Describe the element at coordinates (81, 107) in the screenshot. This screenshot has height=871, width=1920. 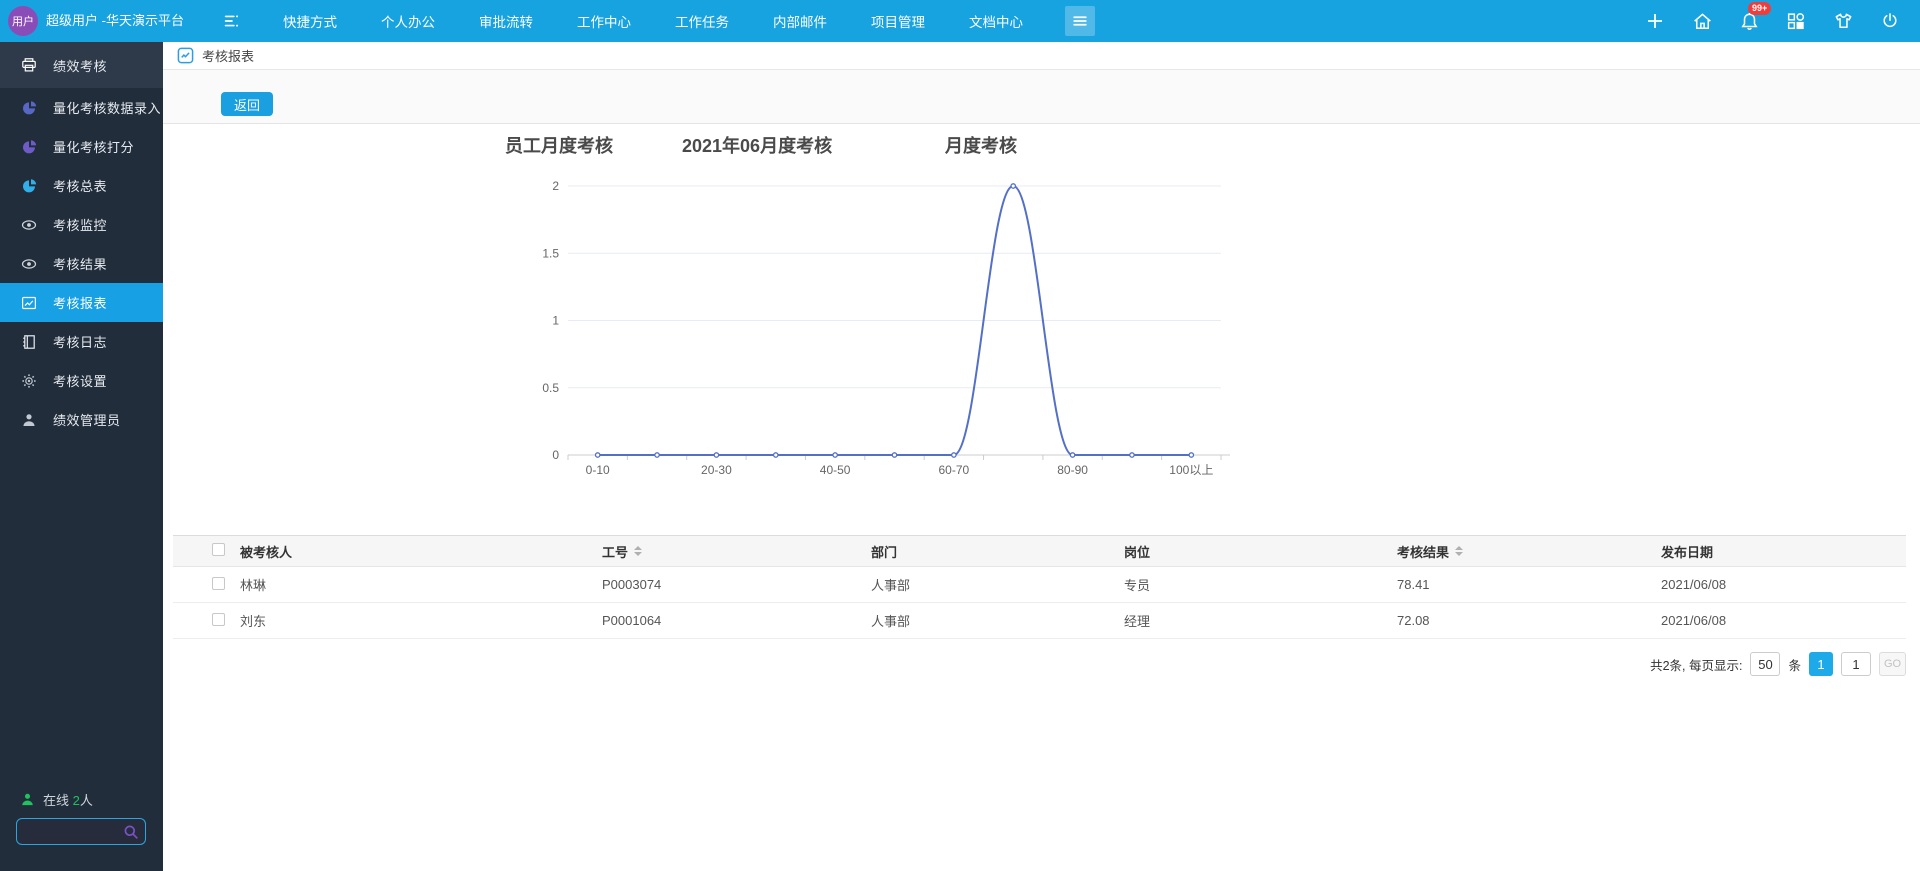
I see `sidebar-item-2: 量化考核数据录入` at that location.